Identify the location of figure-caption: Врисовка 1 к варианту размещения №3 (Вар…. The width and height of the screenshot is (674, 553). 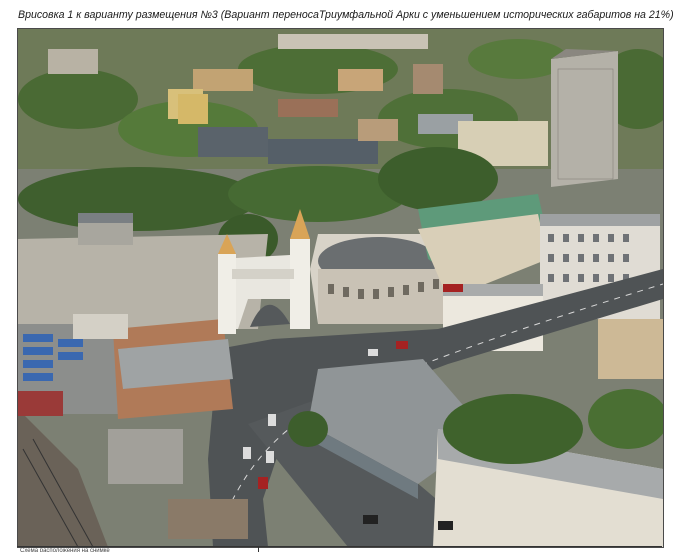
(346, 15).